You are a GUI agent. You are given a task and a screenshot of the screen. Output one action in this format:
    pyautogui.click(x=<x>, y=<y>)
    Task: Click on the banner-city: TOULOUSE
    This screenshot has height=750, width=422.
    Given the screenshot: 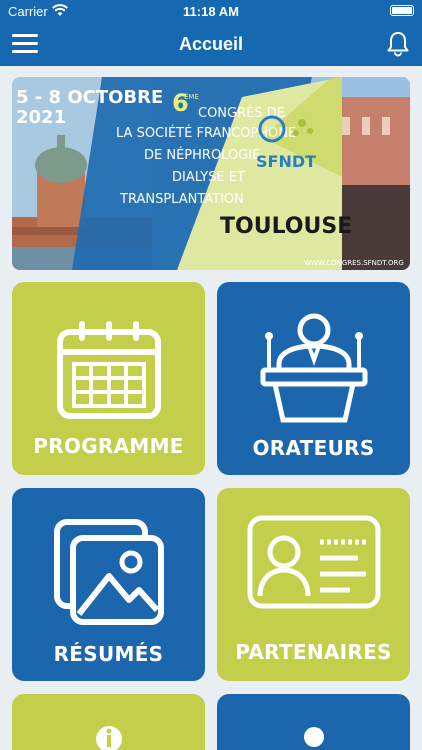 What is the action you would take?
    pyautogui.click(x=286, y=226)
    